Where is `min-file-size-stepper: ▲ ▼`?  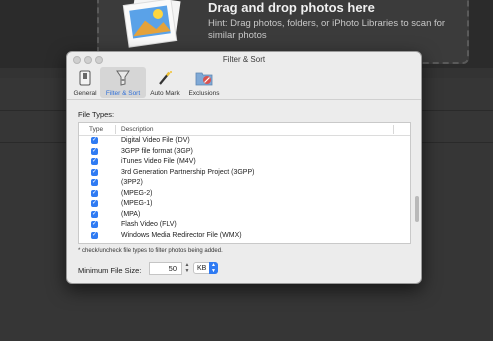
min-file-size-stepper: ▲ ▼ is located at coordinates (187, 268).